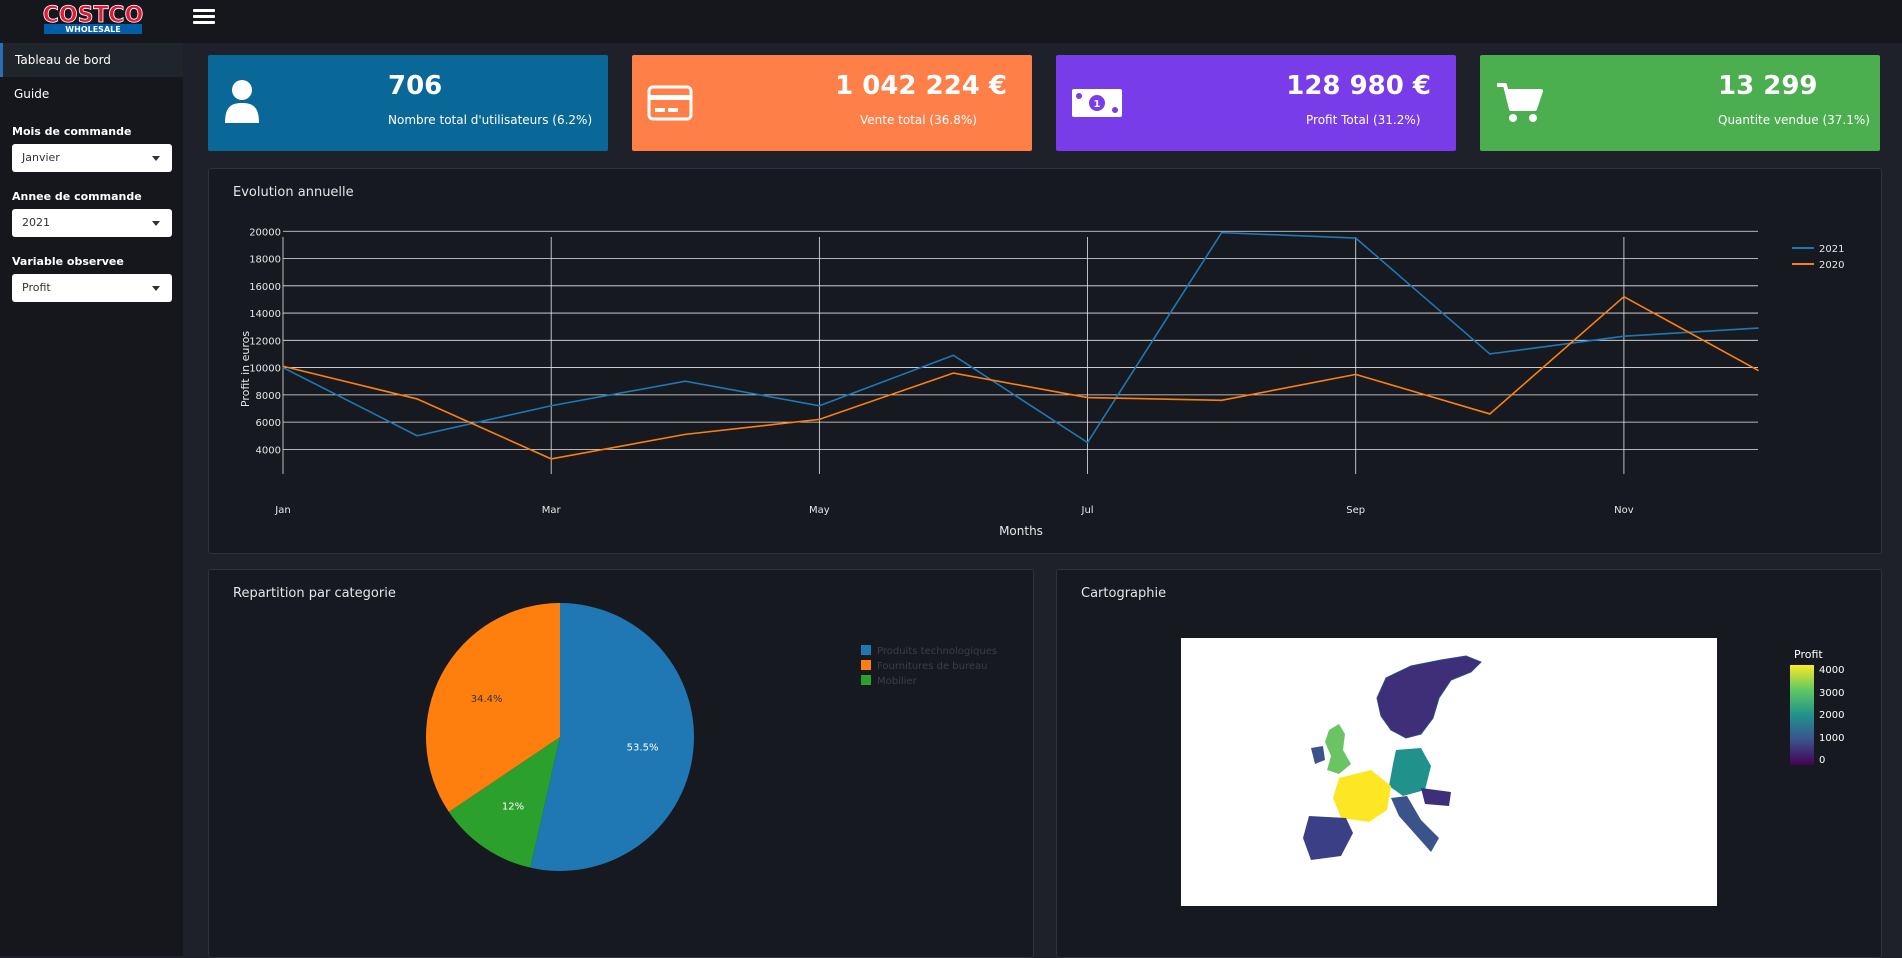  What do you see at coordinates (268, 396) in the screenshot?
I see `y-tick-label: 8000` at bounding box center [268, 396].